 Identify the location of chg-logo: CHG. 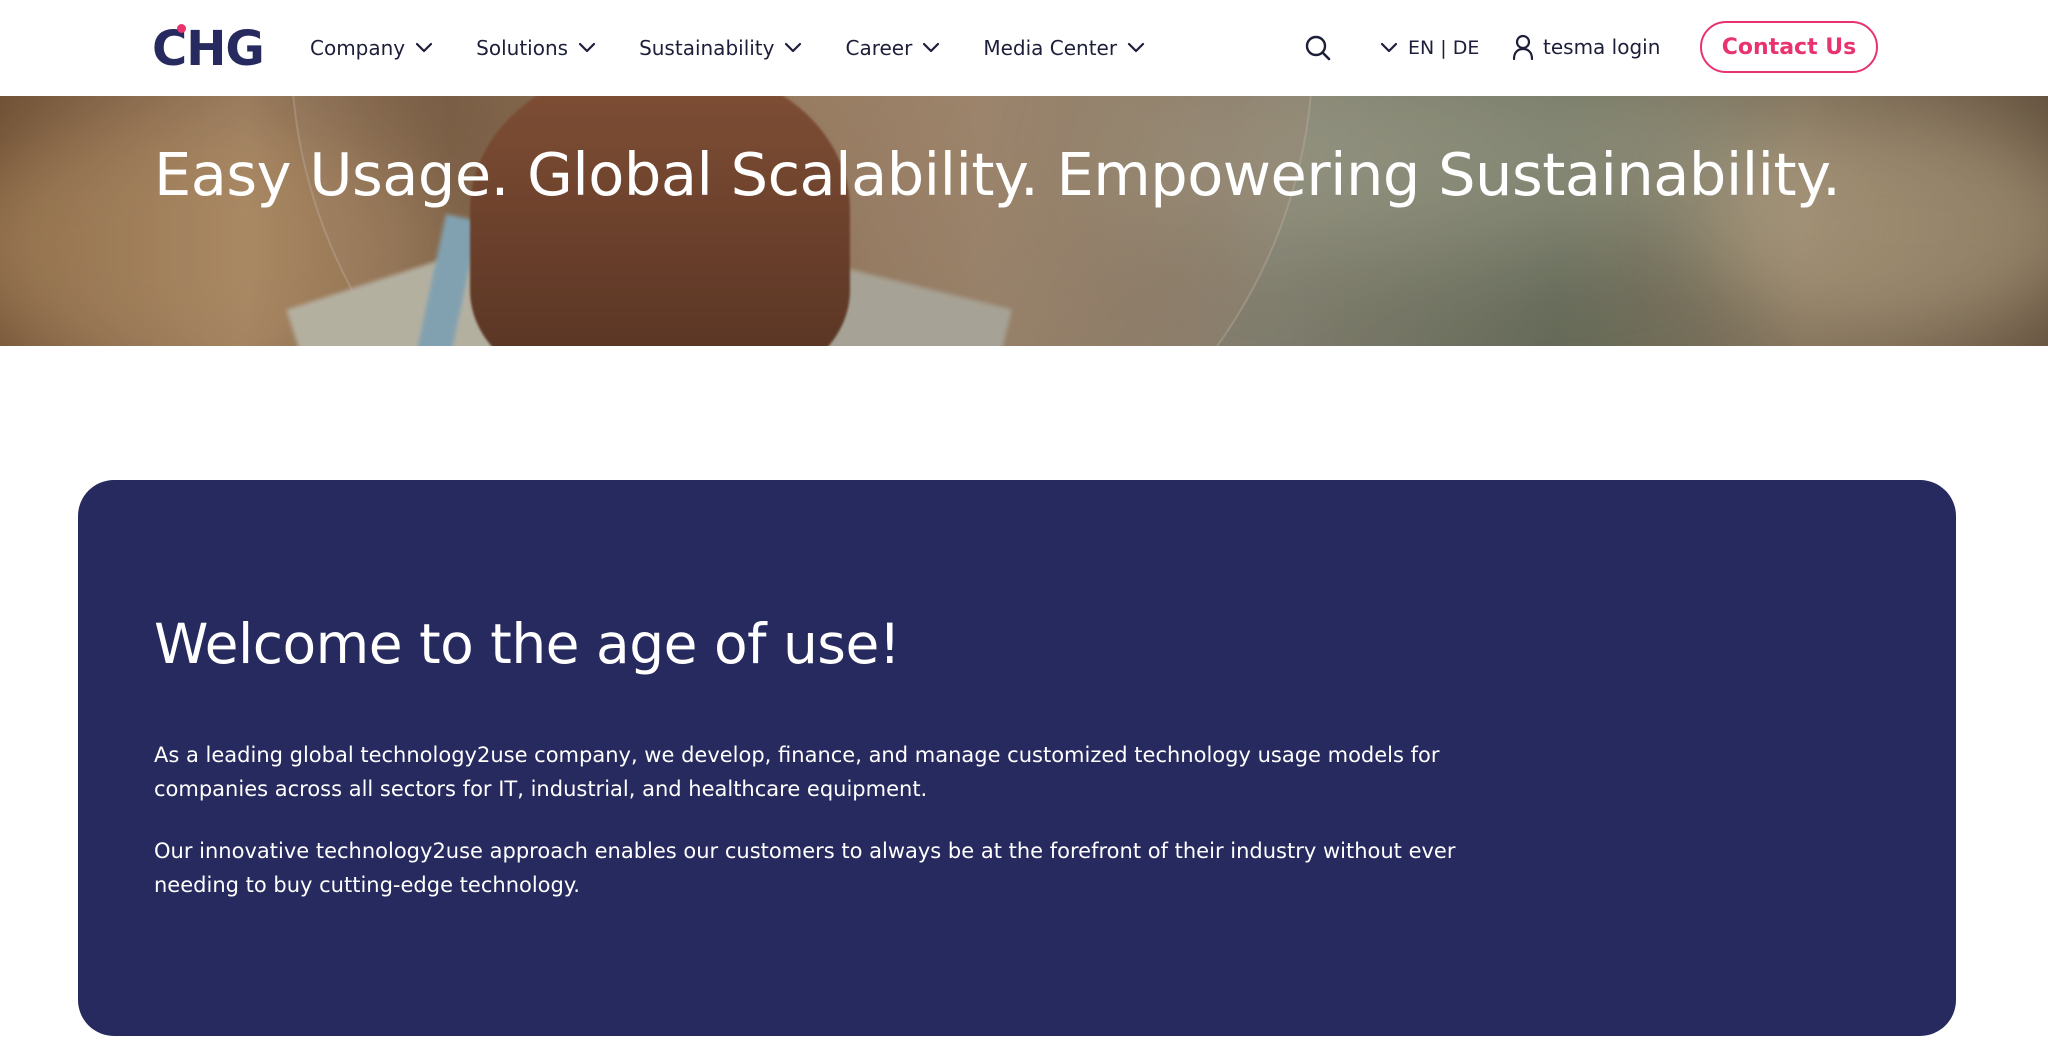
(208, 49).